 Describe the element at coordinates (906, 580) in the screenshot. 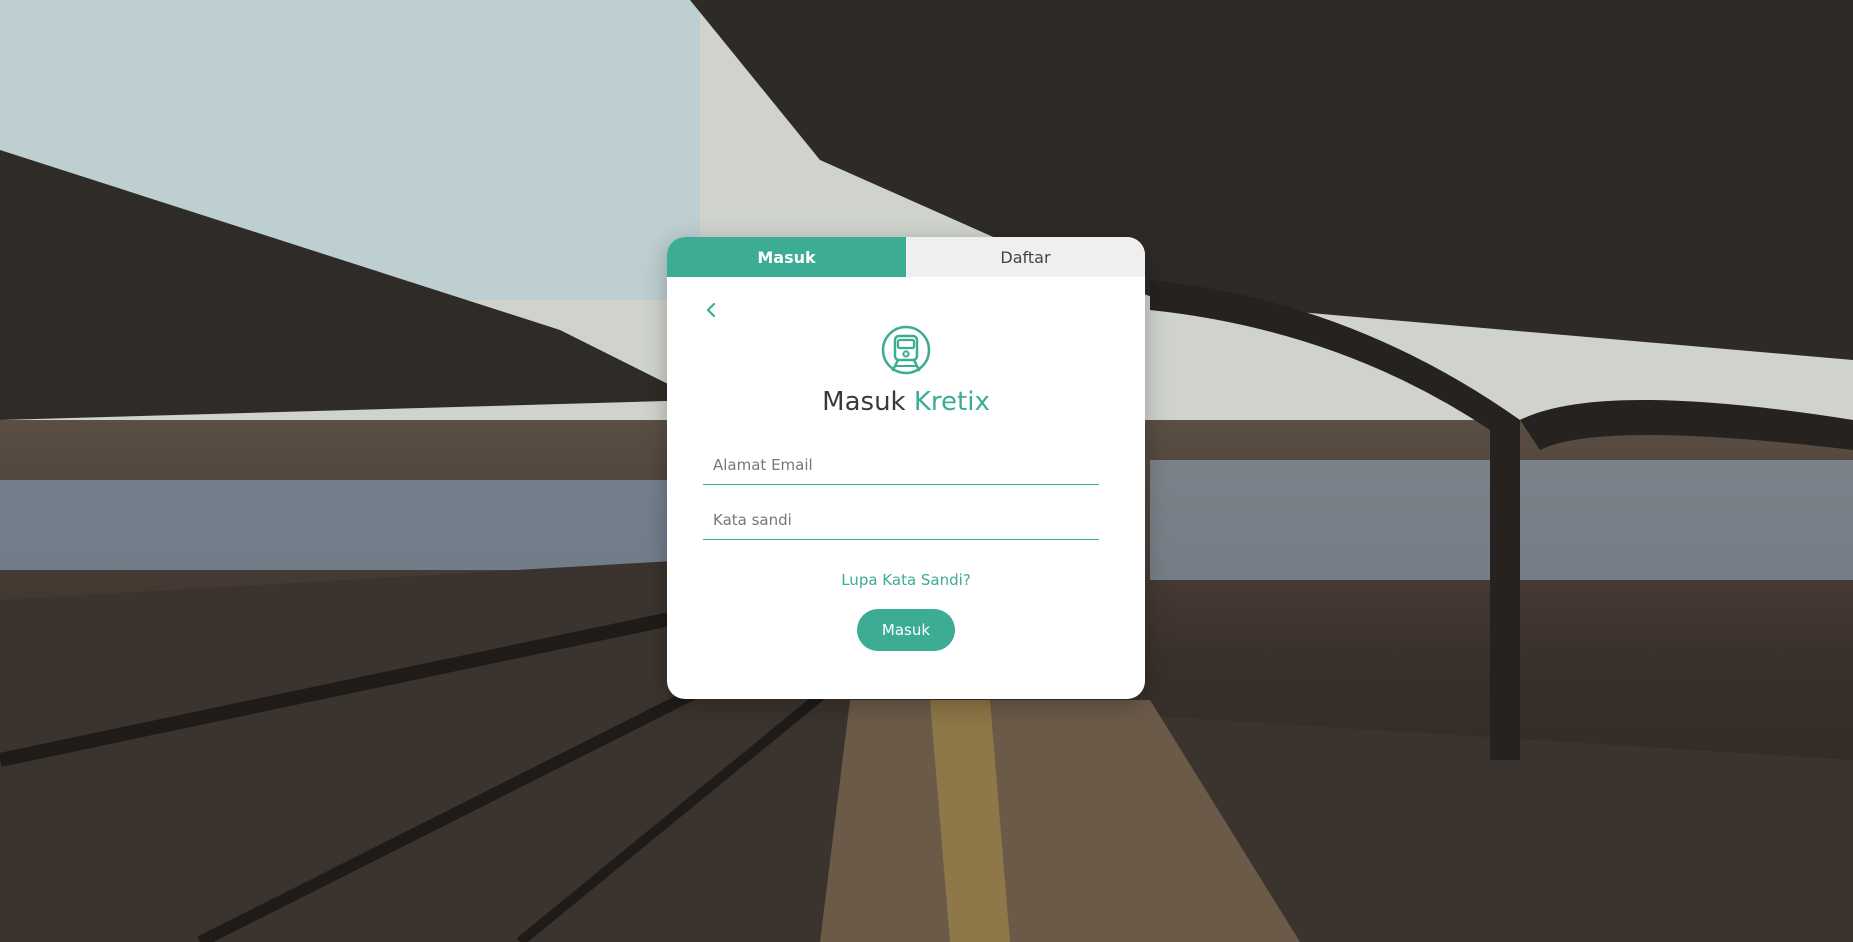

I see `forgot-password-link: Lupa Kata Sandi?` at that location.